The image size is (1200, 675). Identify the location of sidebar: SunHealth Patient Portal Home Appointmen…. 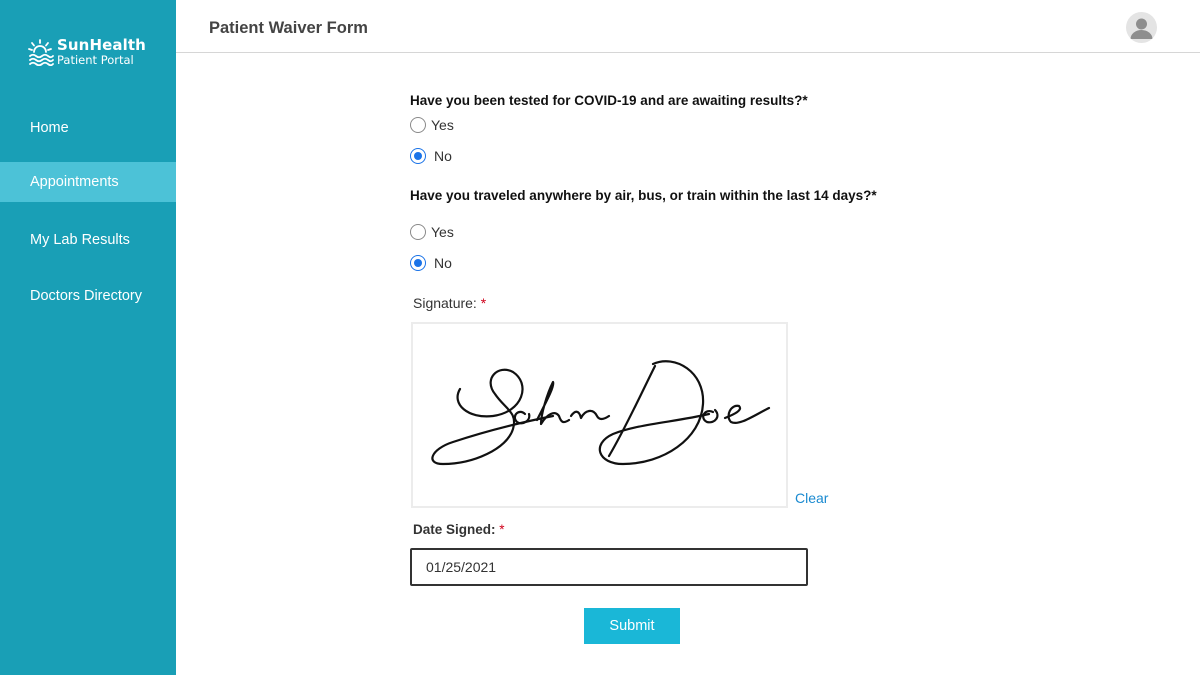
(88, 337).